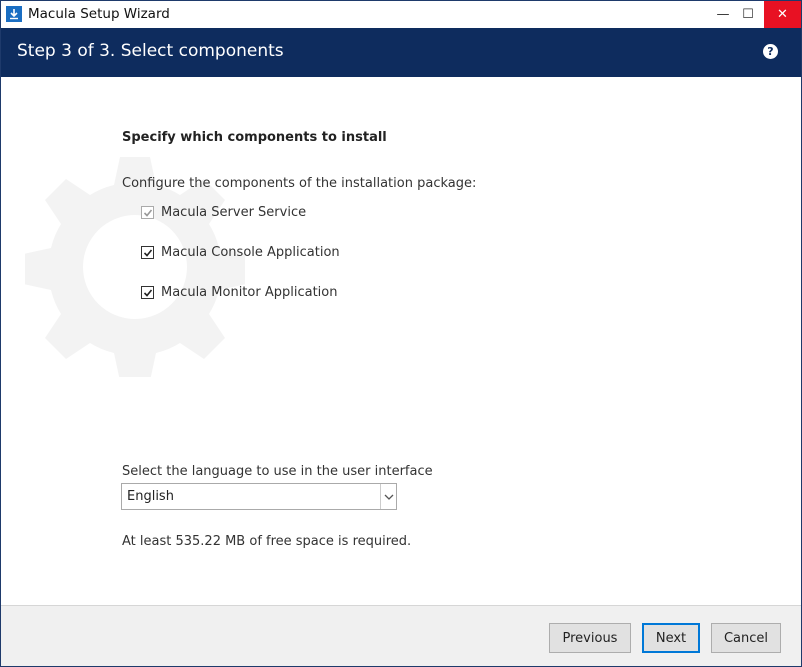 This screenshot has width=802, height=667. I want to click on component-console-application: Macula Console Application, so click(240, 252).